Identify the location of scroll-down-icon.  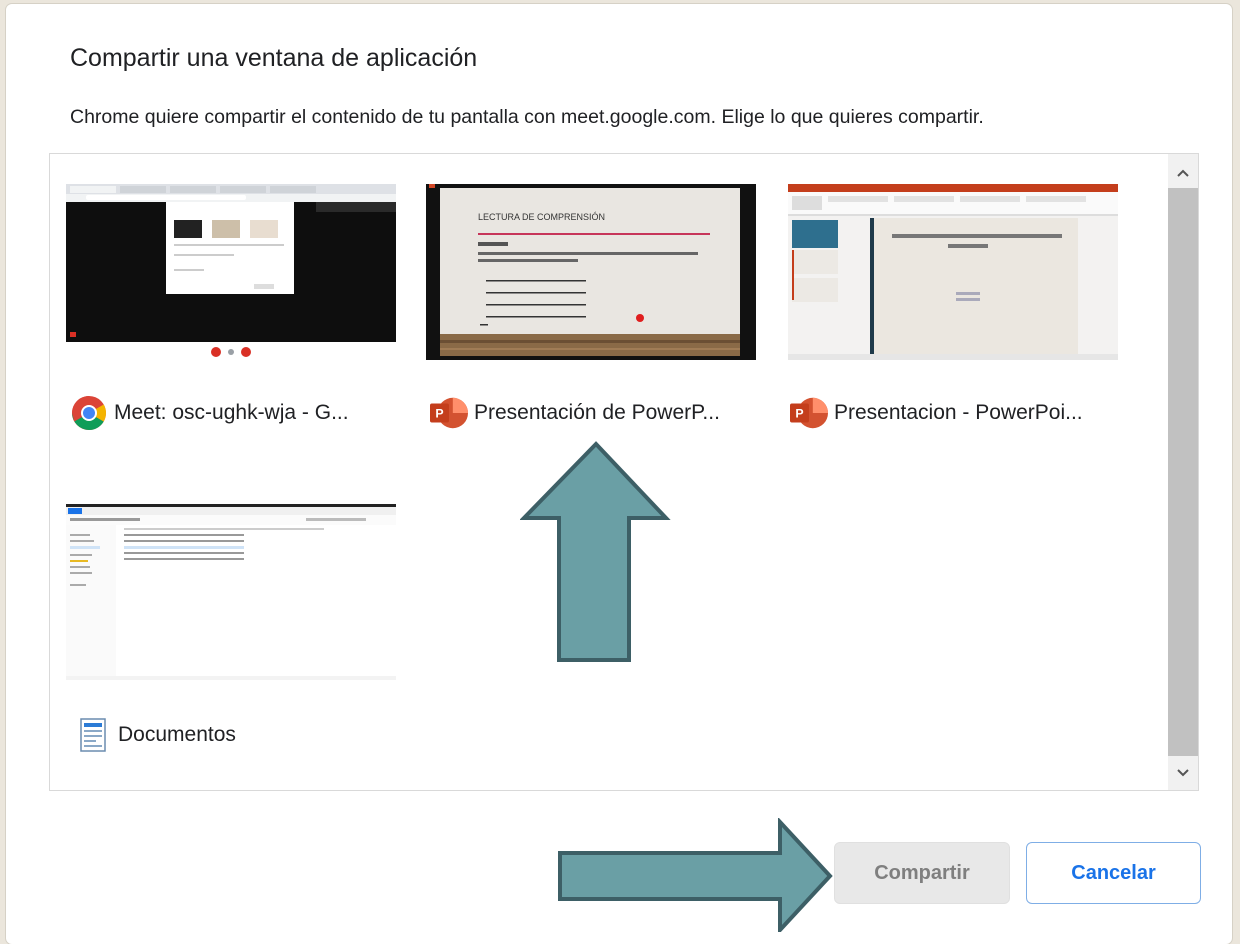
(1183, 773).